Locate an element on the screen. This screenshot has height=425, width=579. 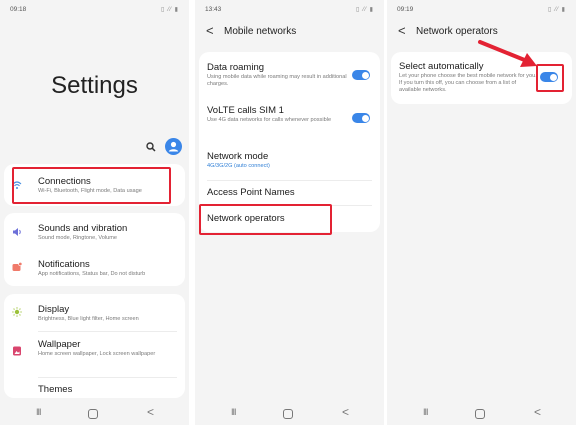
status-time: 13:43 is located at coordinates (213, 9).